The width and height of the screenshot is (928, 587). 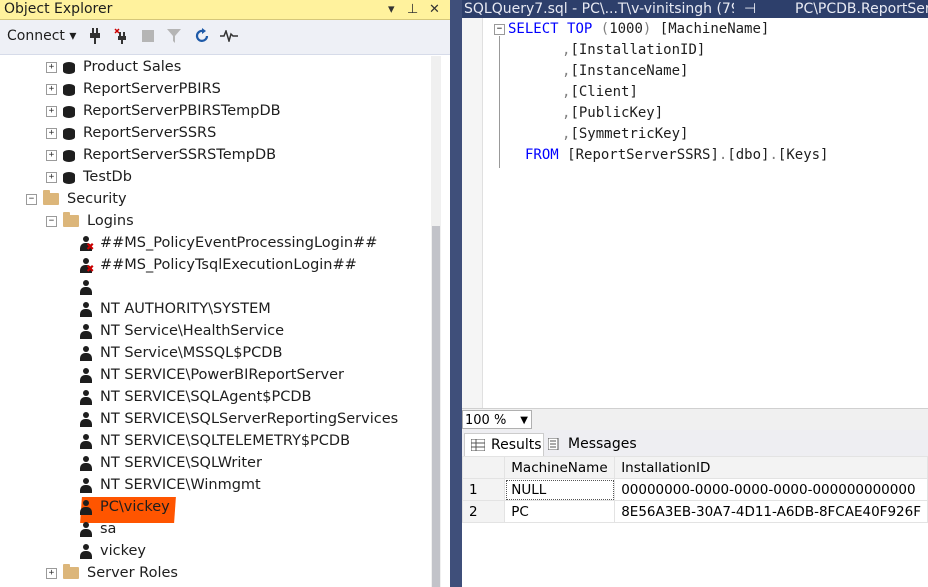 What do you see at coordinates (436, 406) in the screenshot?
I see `scrollbar-thumb` at bounding box center [436, 406].